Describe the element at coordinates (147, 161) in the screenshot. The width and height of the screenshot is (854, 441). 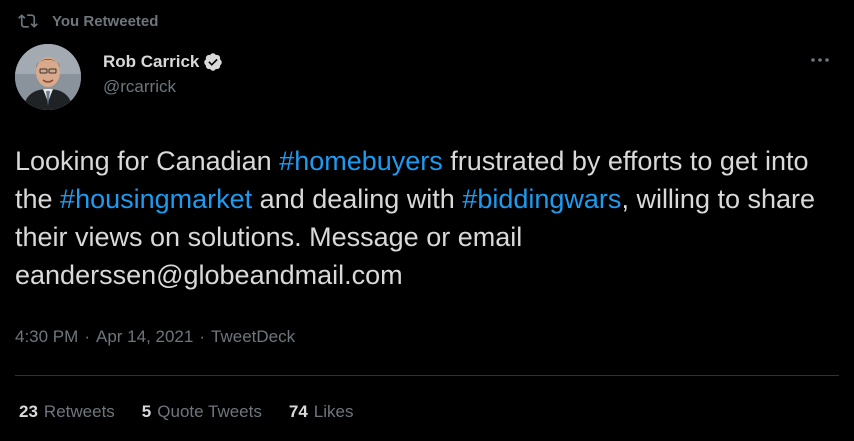
I see `tweet-text-segment: Looking for Canadian` at that location.